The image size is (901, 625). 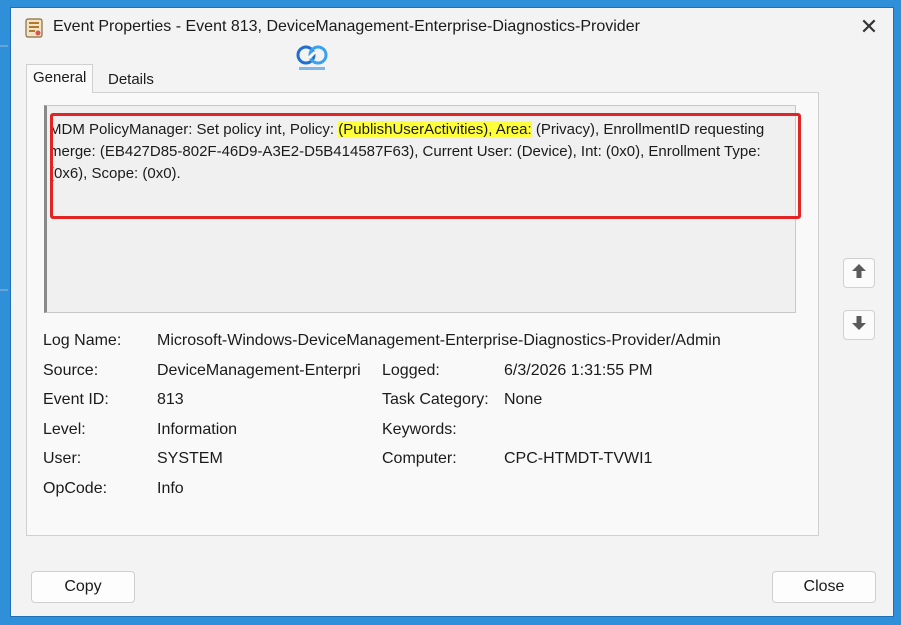 I want to click on computer-label: Computer:, so click(x=419, y=458).